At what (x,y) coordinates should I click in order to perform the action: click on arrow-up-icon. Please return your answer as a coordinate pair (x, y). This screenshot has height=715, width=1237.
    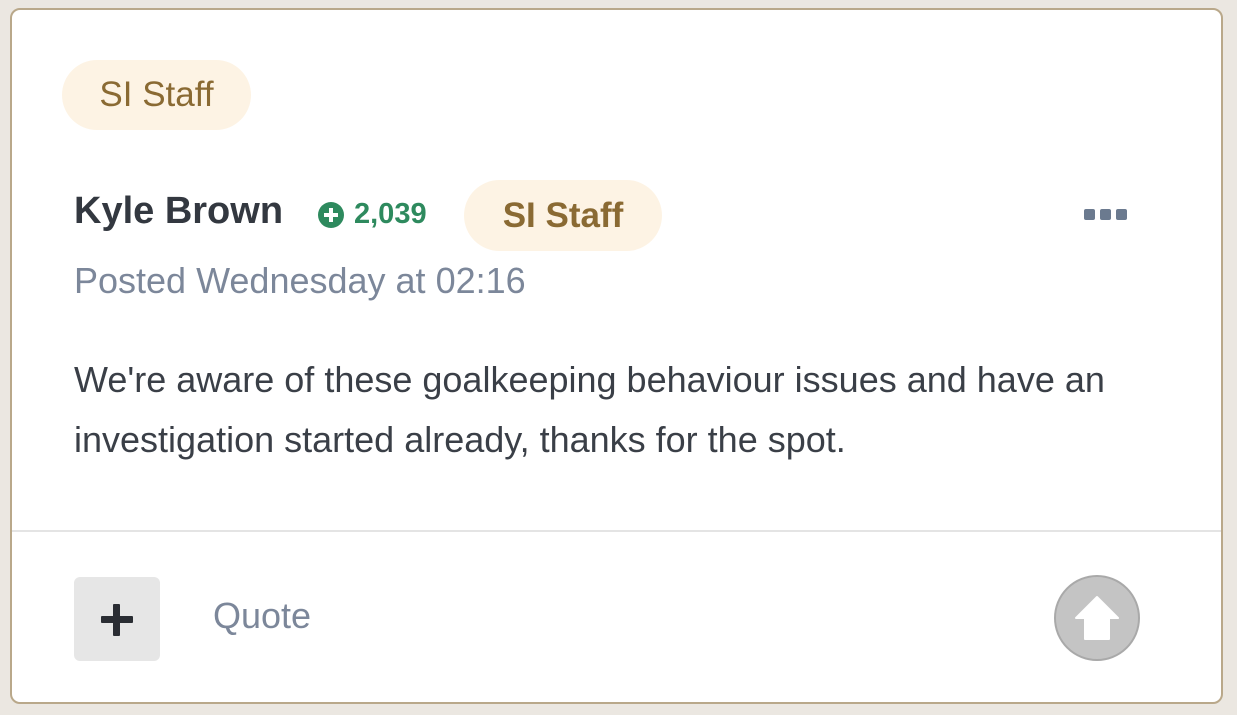
    Looking at the image, I should click on (1097, 618).